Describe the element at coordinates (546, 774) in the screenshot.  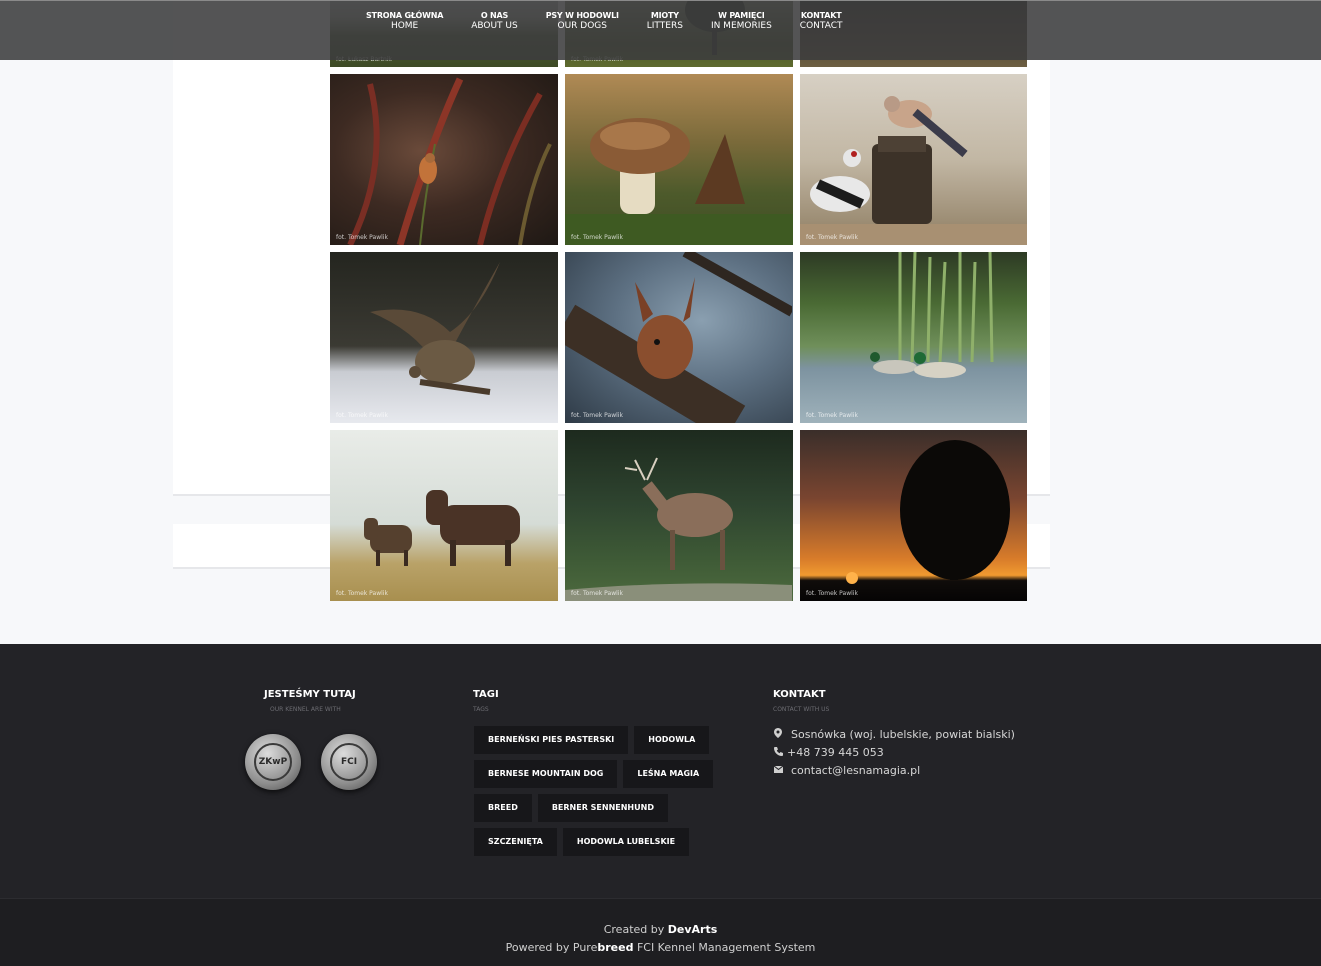
I see `tag-bernese-mountain-dog: BERNESE MOUNTAIN DOG` at that location.